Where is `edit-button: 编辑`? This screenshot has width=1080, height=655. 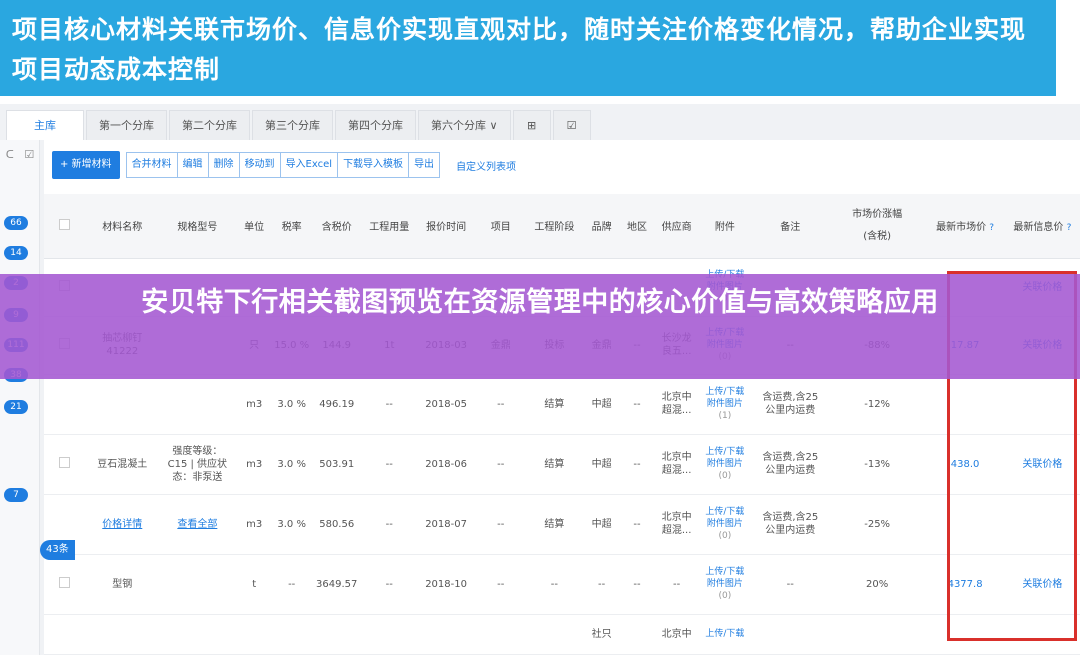
edit-button: 编辑 is located at coordinates (193, 165).